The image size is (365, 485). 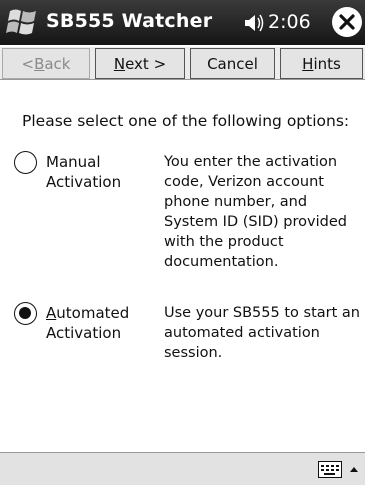 I want to click on cancel-button-label: Cancel, so click(x=232, y=63).